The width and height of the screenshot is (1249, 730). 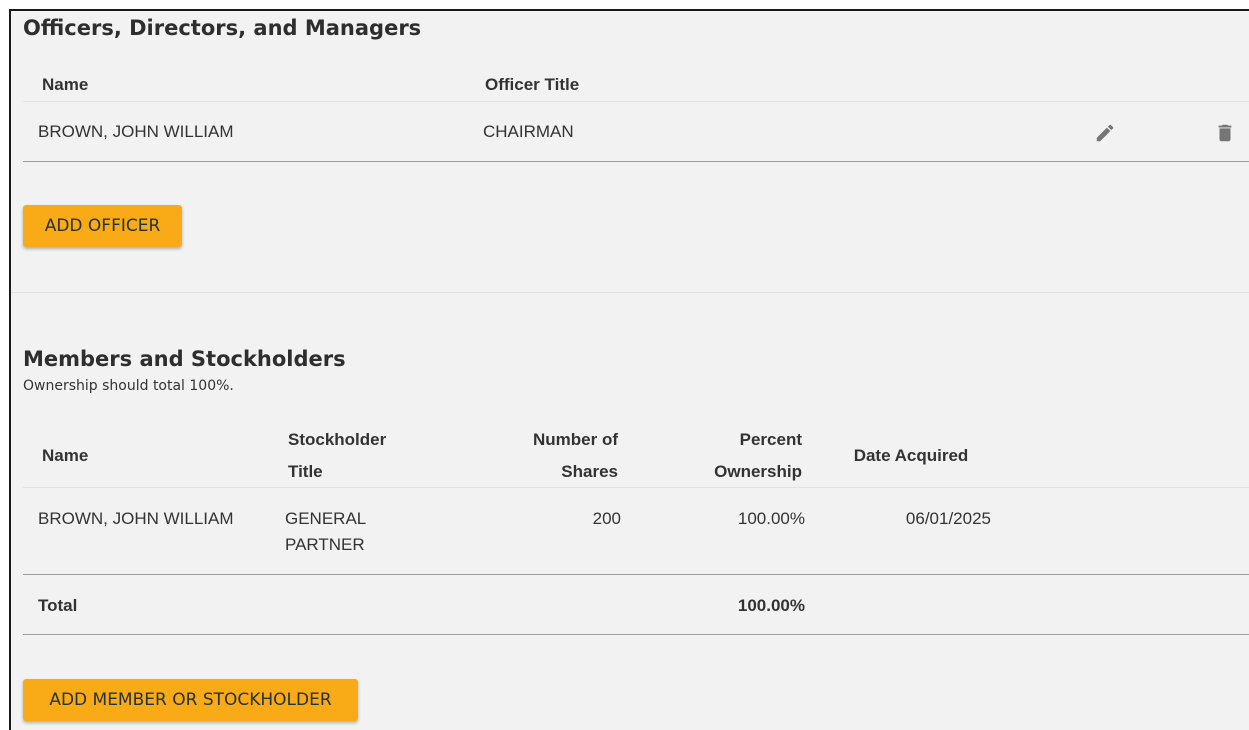 What do you see at coordinates (337, 439) in the screenshot?
I see `members-header-title-line1: Stockholder` at bounding box center [337, 439].